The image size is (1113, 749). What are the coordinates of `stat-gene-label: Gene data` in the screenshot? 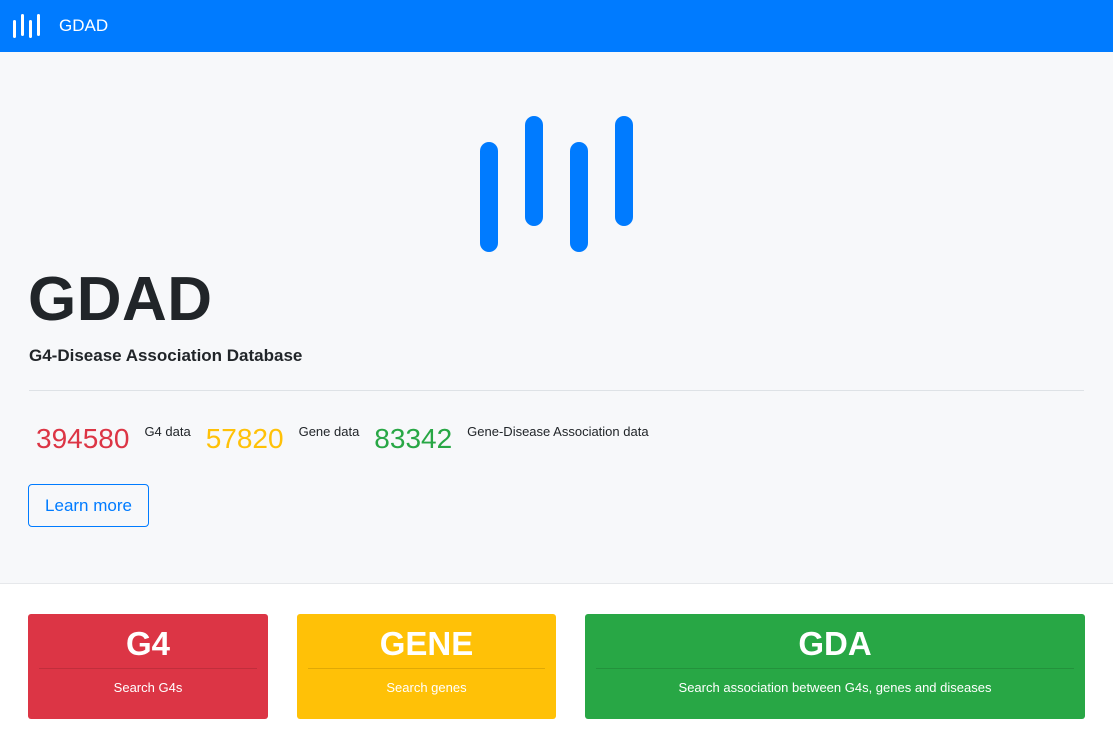 It's located at (329, 431).